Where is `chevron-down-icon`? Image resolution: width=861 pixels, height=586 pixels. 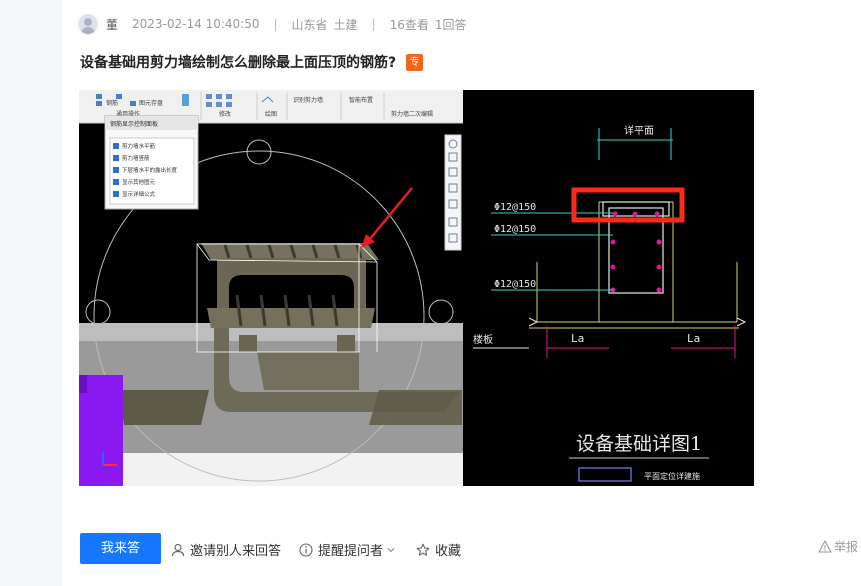 chevron-down-icon is located at coordinates (391, 549).